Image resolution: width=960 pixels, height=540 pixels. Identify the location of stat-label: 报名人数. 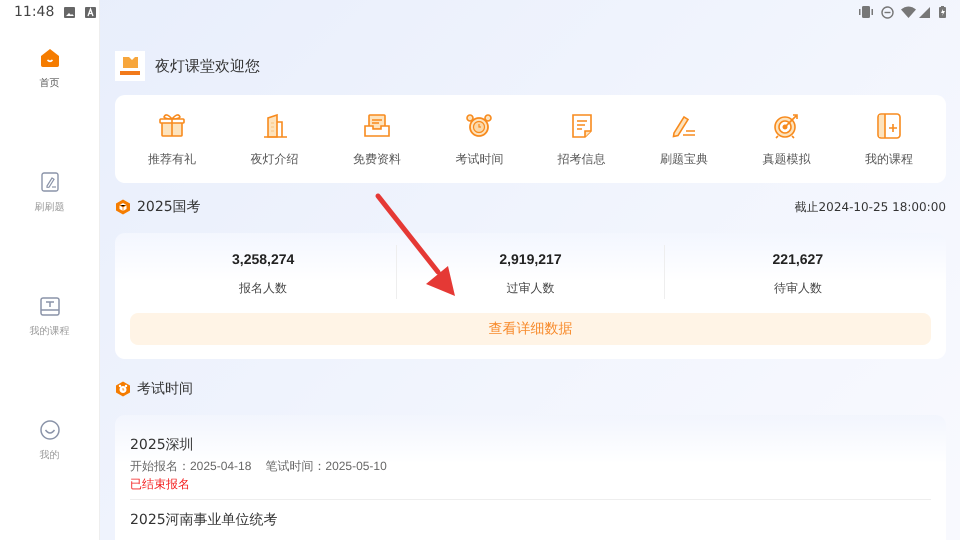
(263, 288).